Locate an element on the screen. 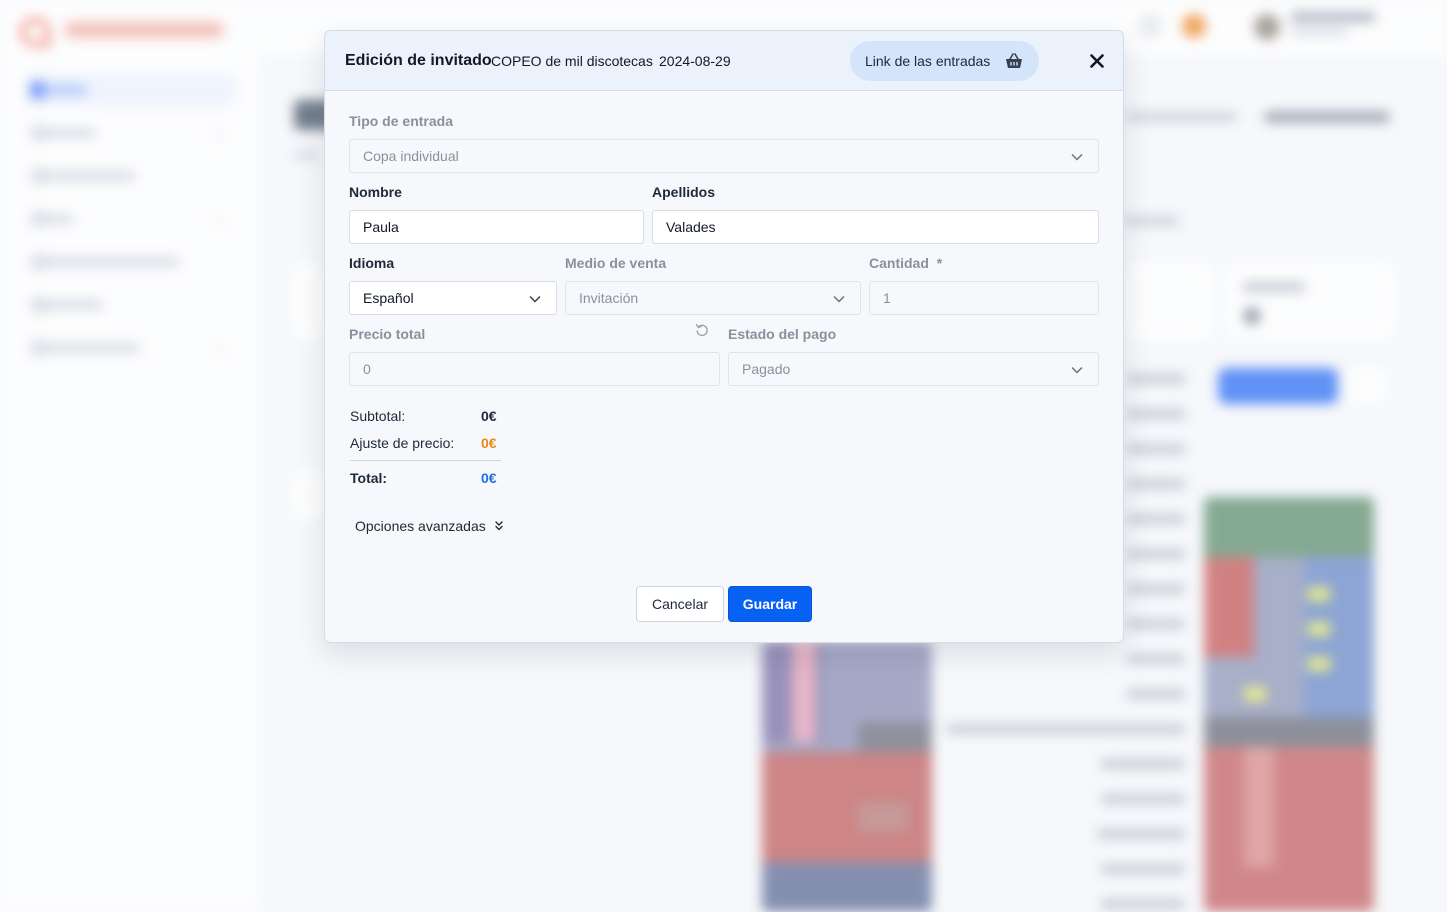 Image resolution: width=1447 pixels, height=912 pixels. sales-channel-label: Medio de venta is located at coordinates (616, 263).